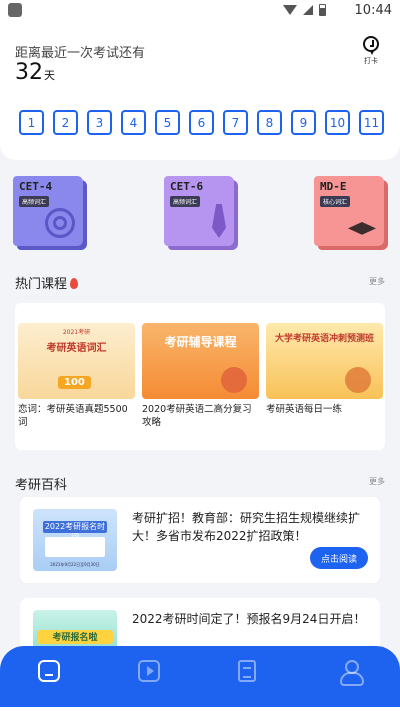 The width and height of the screenshot is (400, 711). Describe the element at coordinates (371, 122) in the screenshot. I see `day-button-11: 11` at that location.